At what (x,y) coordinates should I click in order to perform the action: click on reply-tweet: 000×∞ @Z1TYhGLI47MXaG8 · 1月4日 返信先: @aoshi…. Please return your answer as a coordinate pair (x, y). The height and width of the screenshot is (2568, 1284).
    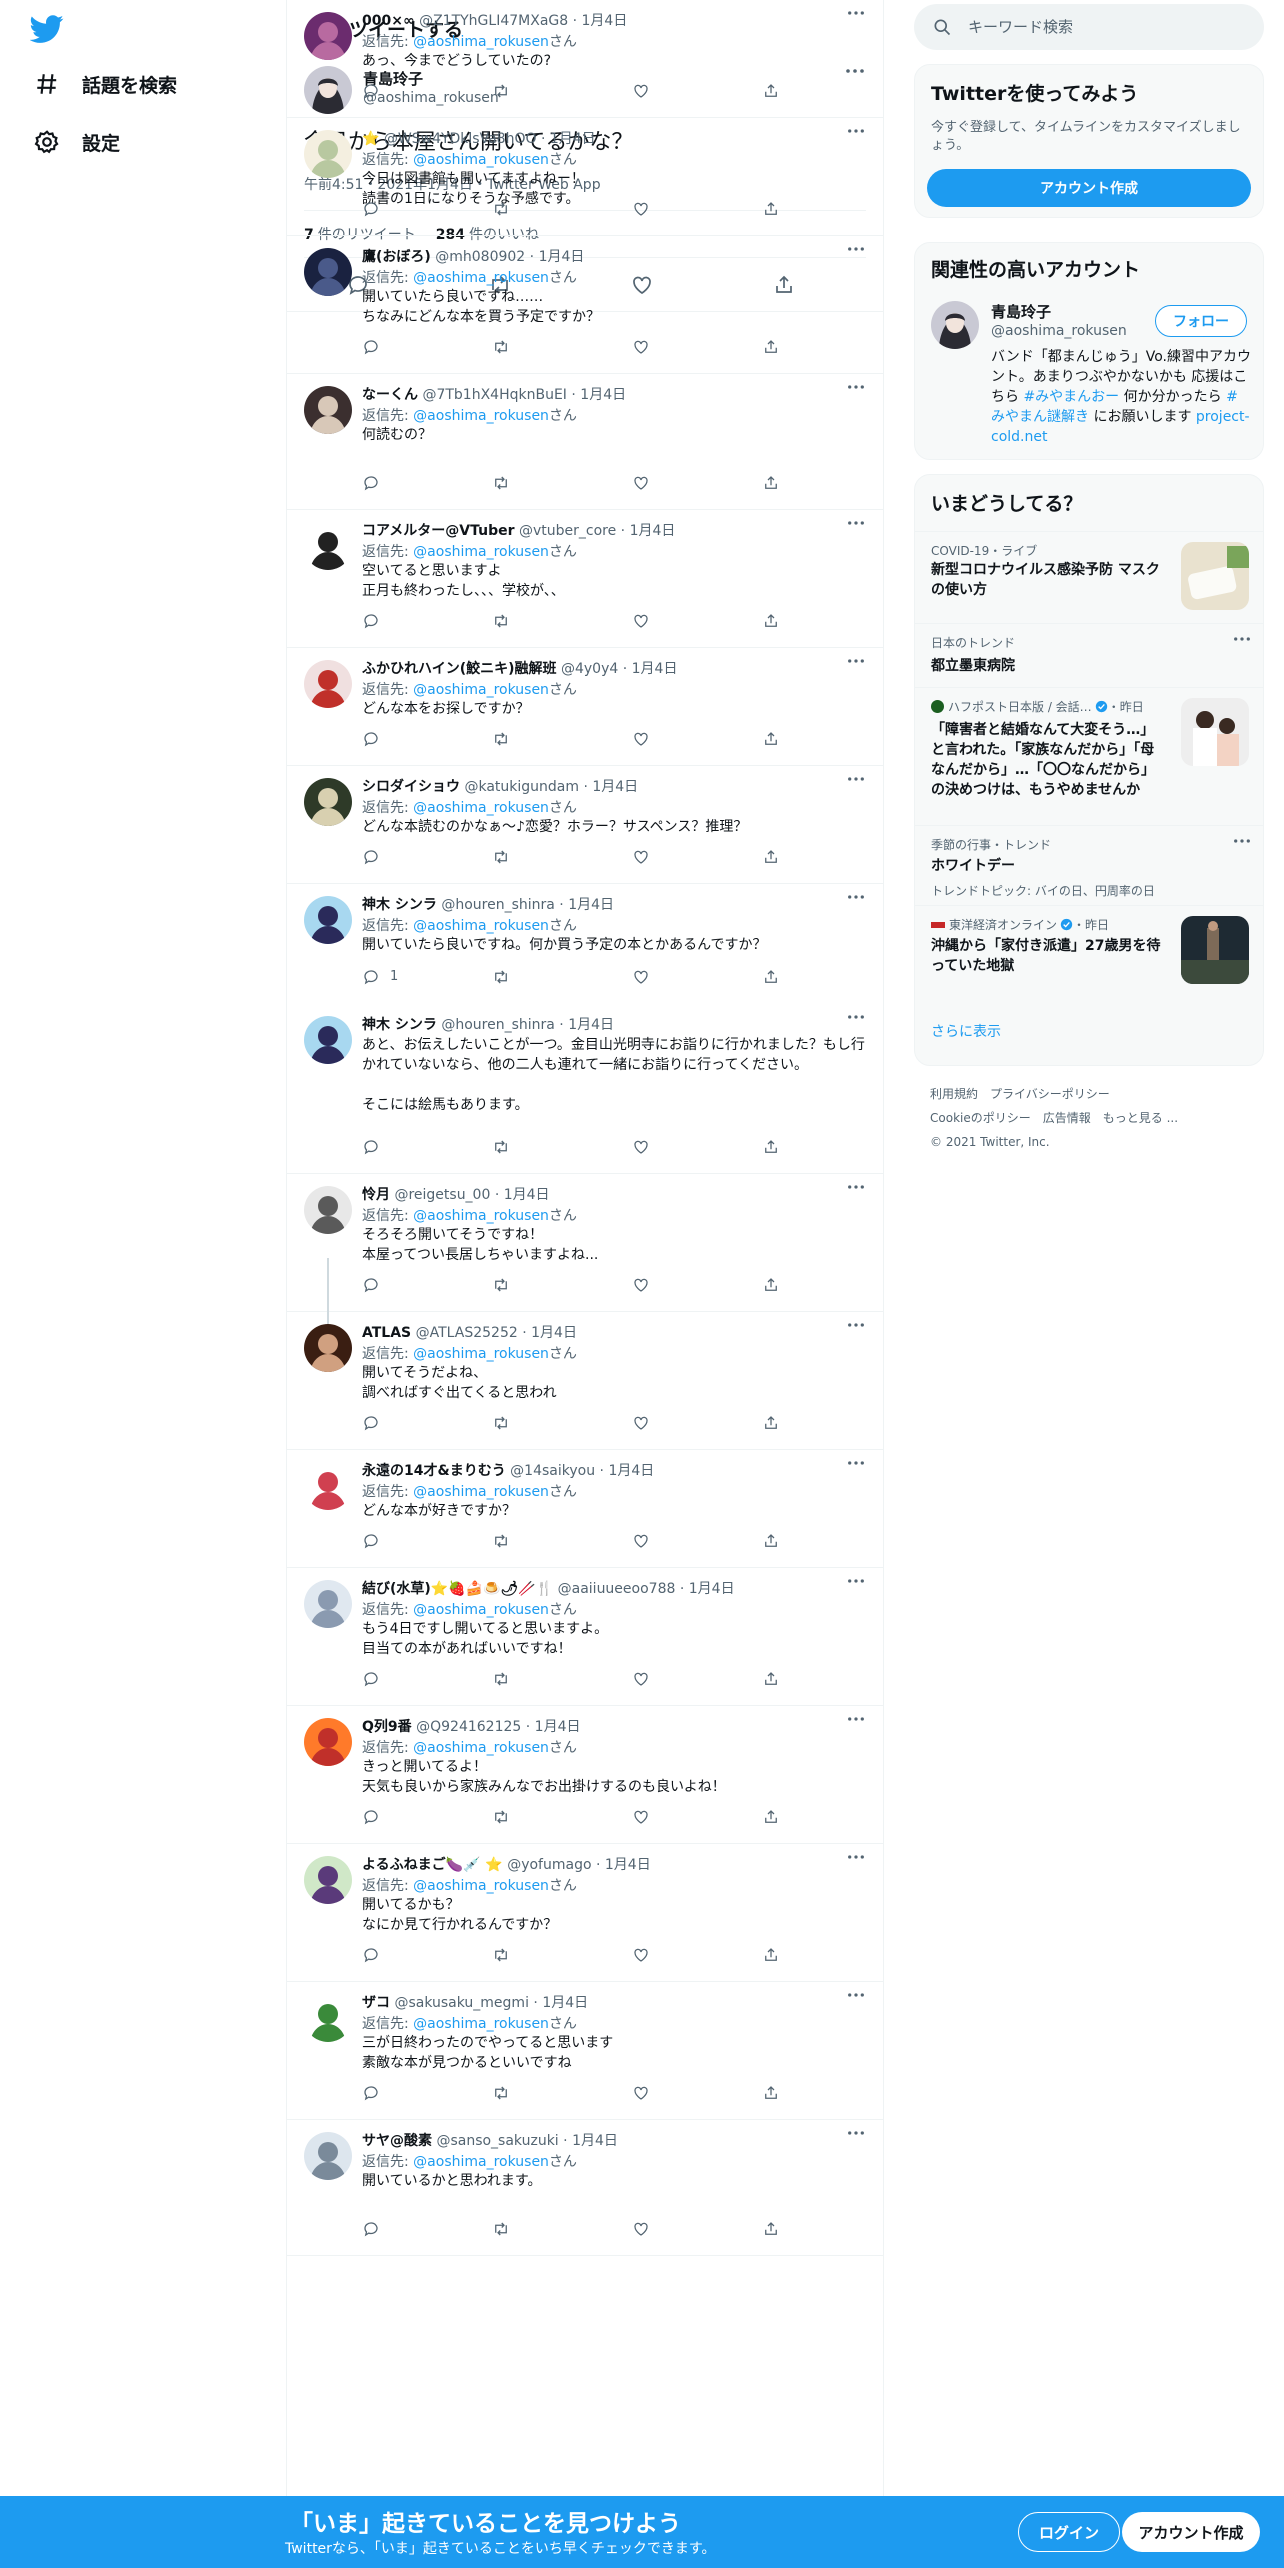
    Looking at the image, I should click on (585, 59).